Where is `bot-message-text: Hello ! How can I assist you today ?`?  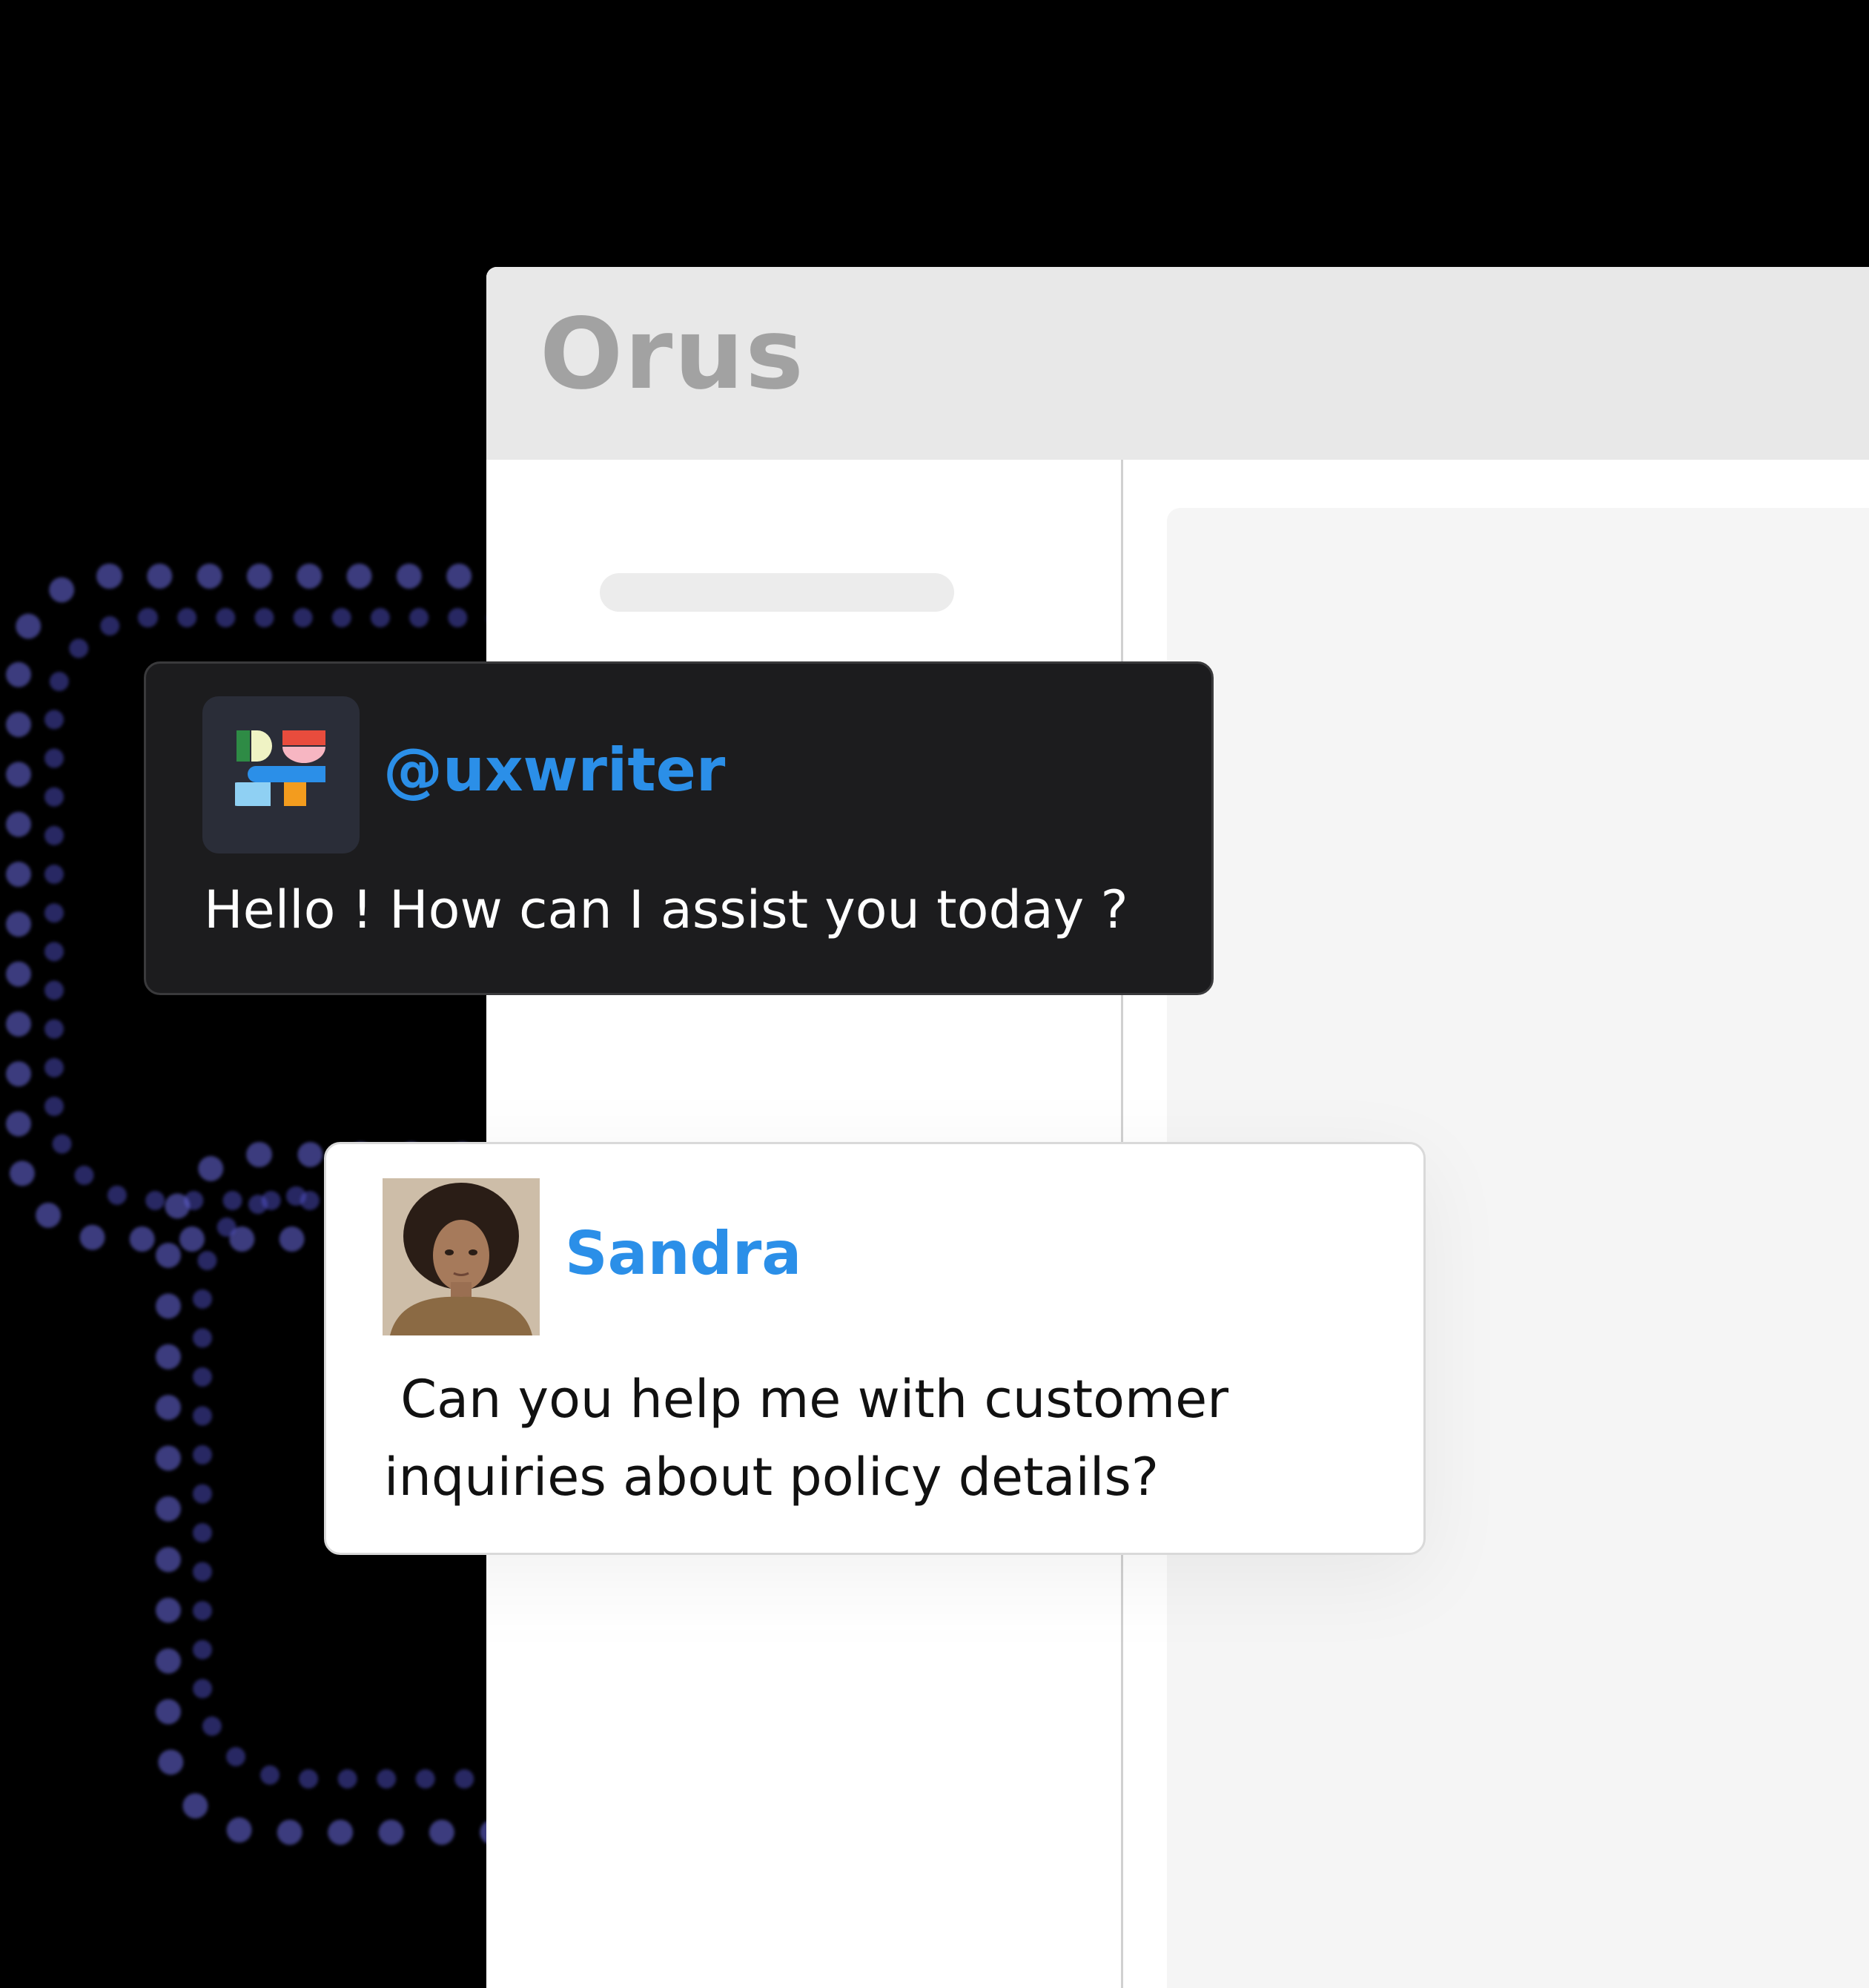 bot-message-text: Hello ! How can I assist you today ? is located at coordinates (666, 910).